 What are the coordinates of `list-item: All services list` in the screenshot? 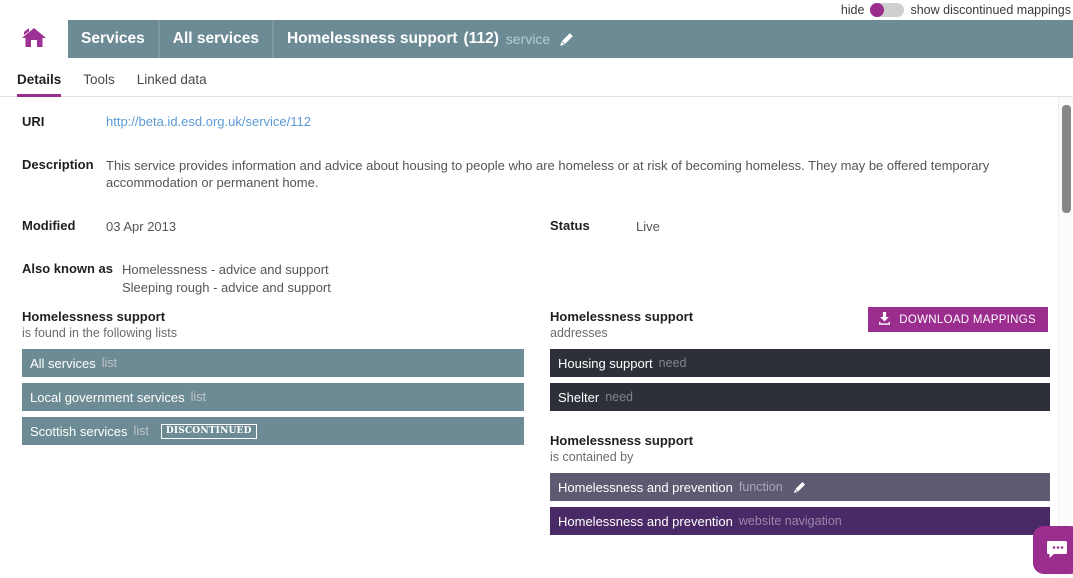 It's located at (273, 363).